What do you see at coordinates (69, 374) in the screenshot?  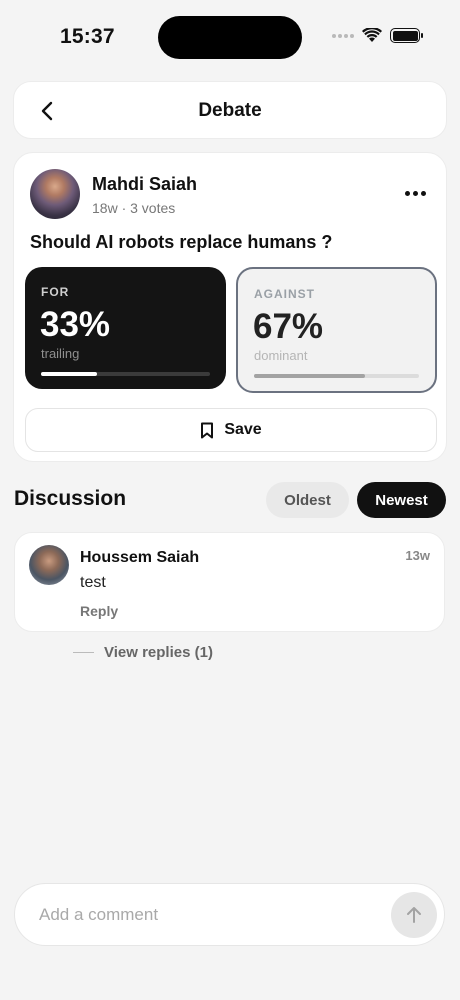 I see `vote-for-progress-fill` at bounding box center [69, 374].